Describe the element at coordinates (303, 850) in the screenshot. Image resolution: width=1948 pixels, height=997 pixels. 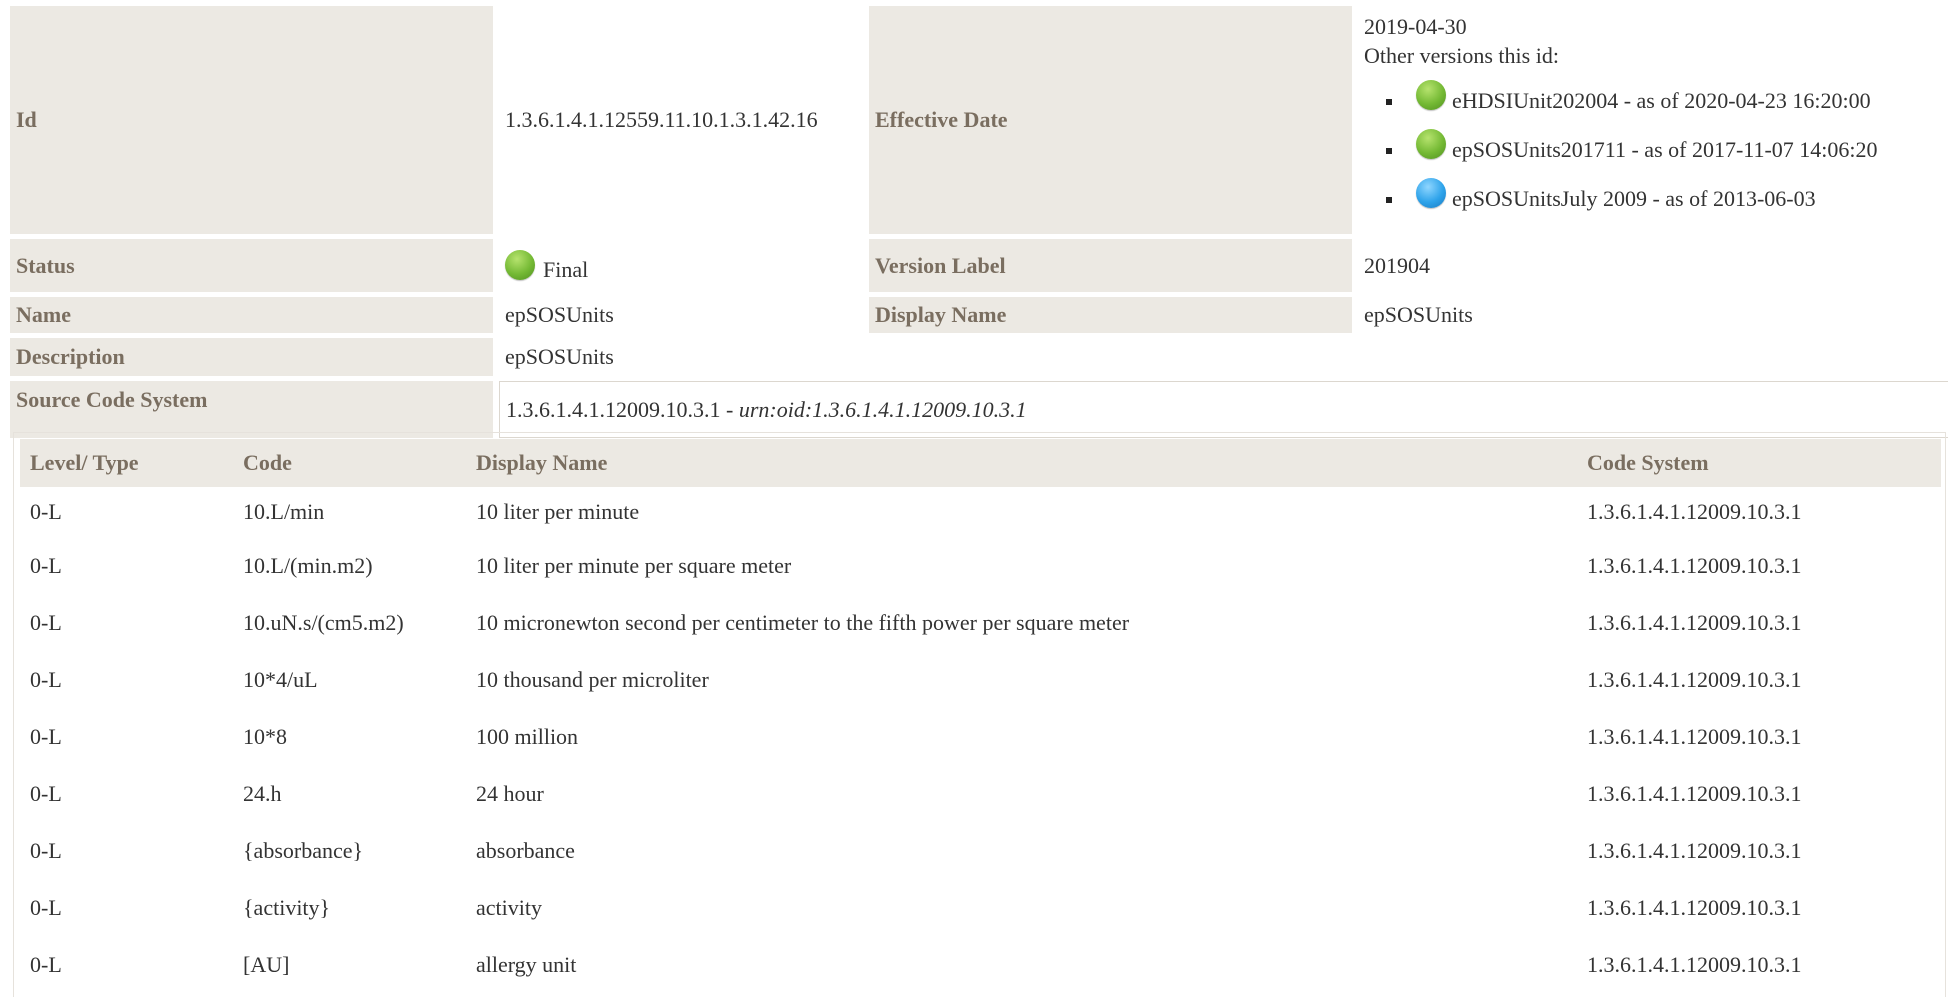
I see `code-cell: {absorbance}` at that location.